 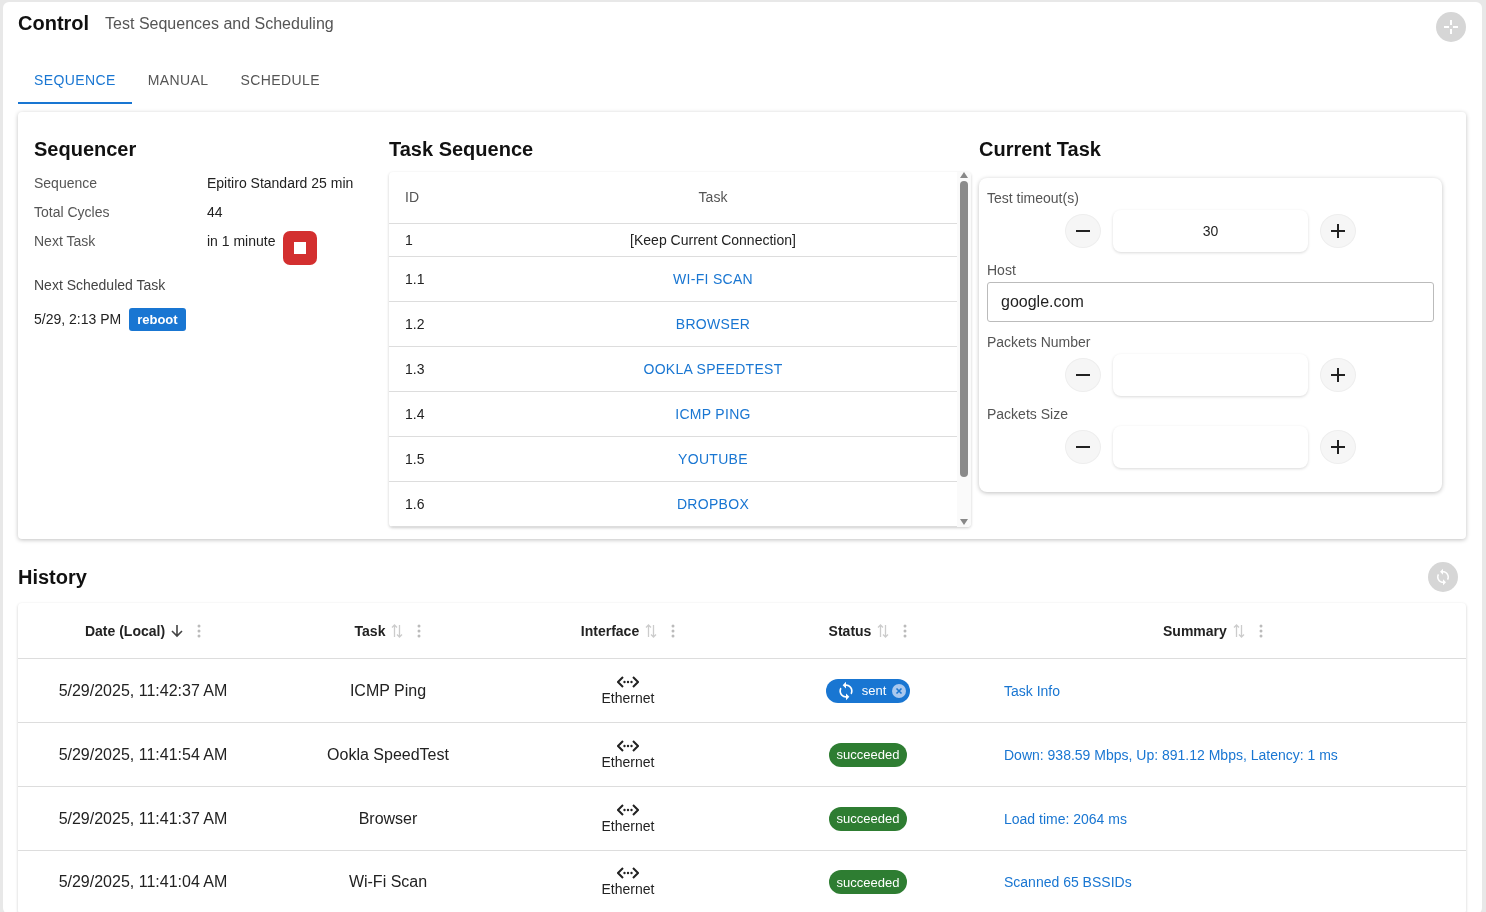 I want to click on task-link: WI-FI SCAN, so click(x=713, y=278).